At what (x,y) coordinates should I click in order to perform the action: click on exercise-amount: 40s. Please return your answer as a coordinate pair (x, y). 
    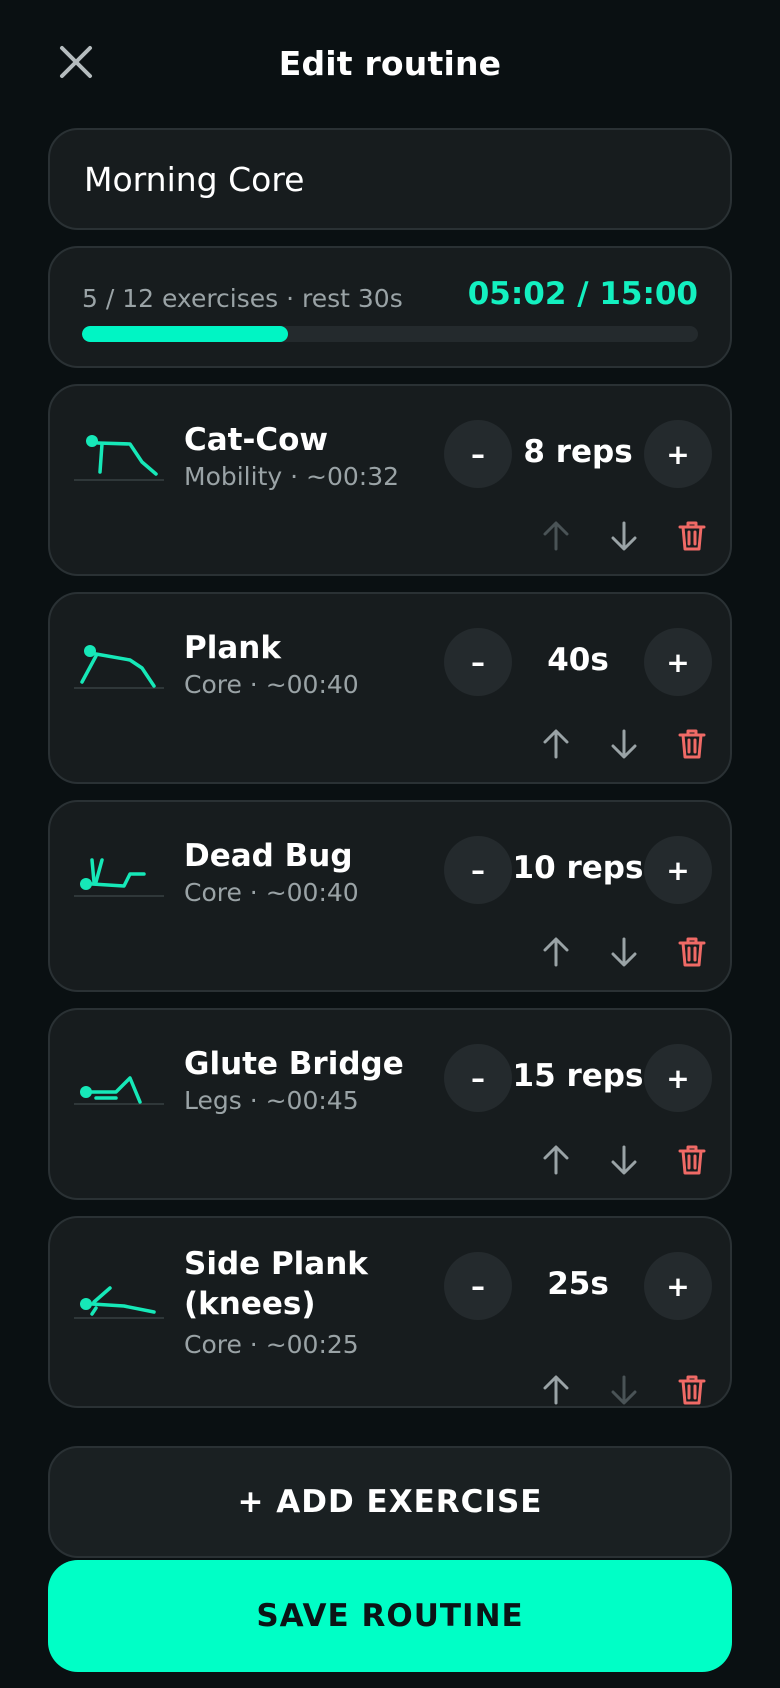
    Looking at the image, I should click on (578, 660).